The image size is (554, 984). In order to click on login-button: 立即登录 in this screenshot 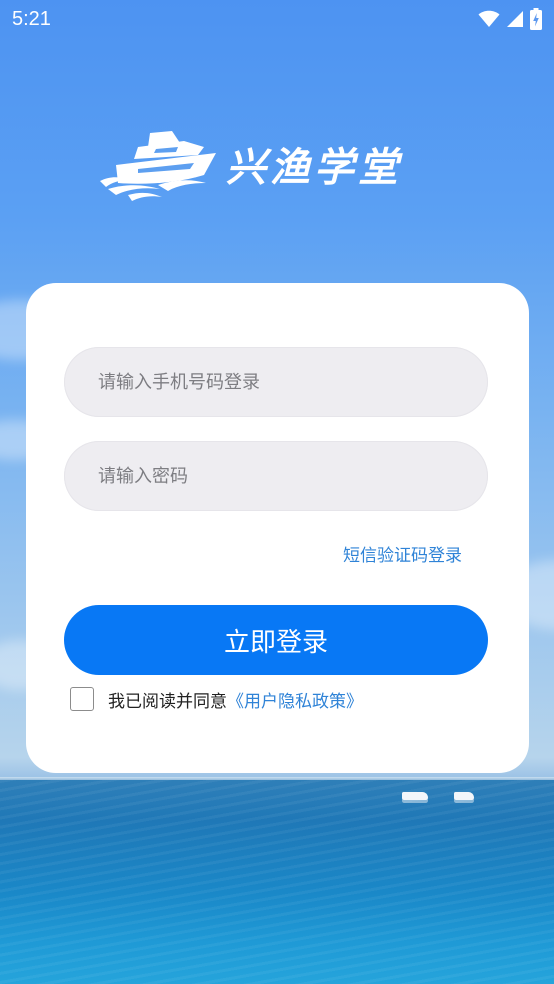, I will do `click(276, 640)`.